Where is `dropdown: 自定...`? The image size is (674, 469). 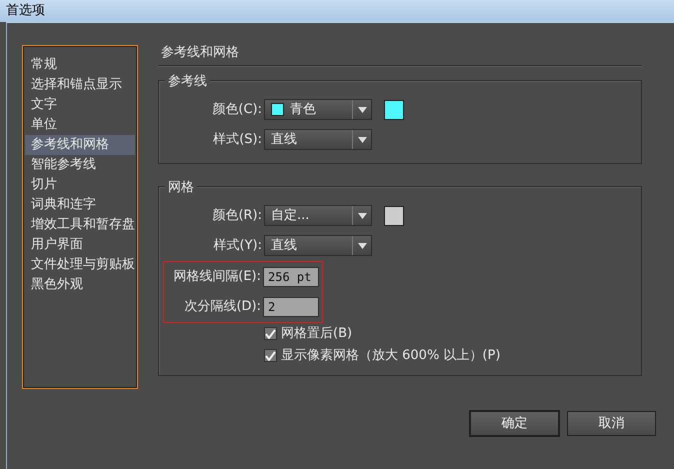 dropdown: 自定... is located at coordinates (318, 215).